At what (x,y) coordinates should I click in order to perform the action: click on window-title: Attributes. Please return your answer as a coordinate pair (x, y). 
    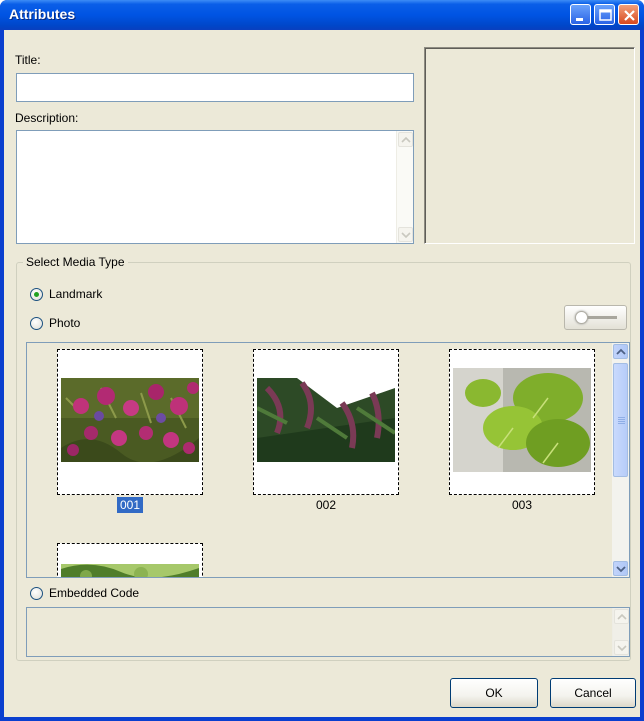
    Looking at the image, I should click on (42, 14).